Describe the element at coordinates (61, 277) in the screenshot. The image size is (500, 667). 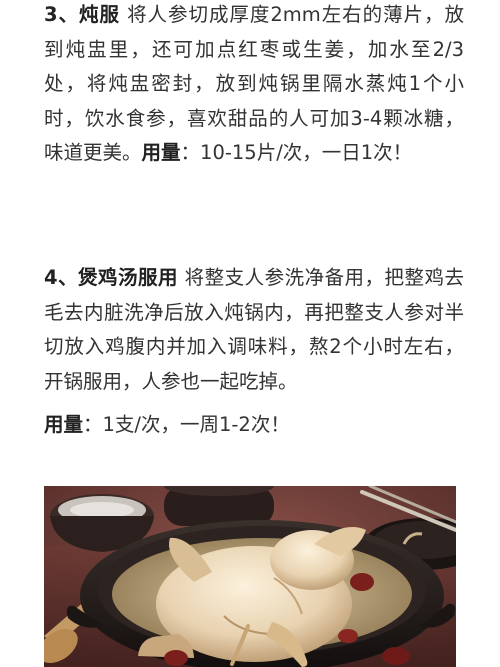
I see `section-4-number: 4、` at that location.